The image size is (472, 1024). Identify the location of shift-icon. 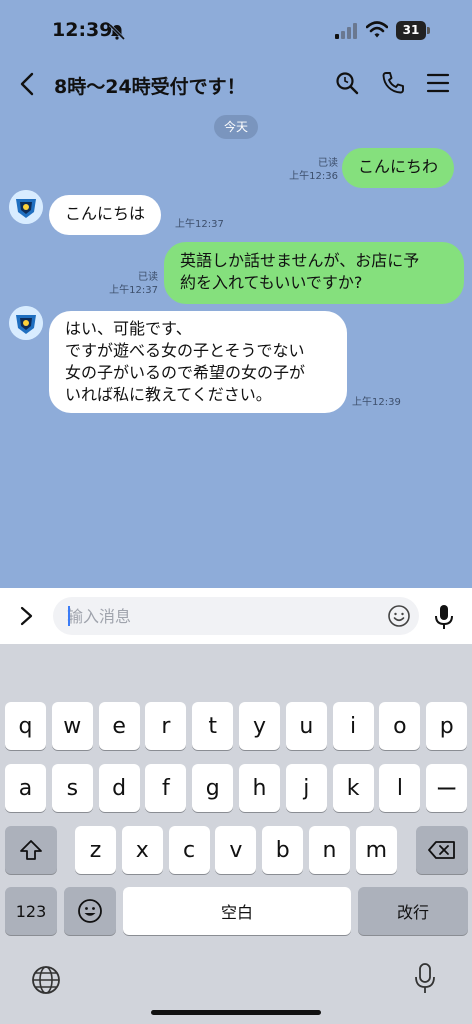
(31, 850).